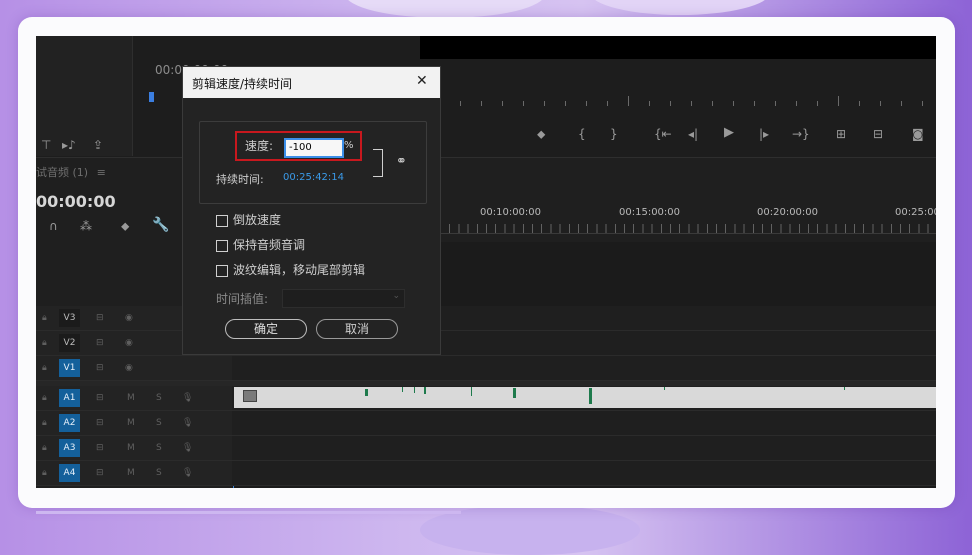  I want to click on ripple-edit-label: 波纹编辑，移动尾部剪辑, so click(299, 270).